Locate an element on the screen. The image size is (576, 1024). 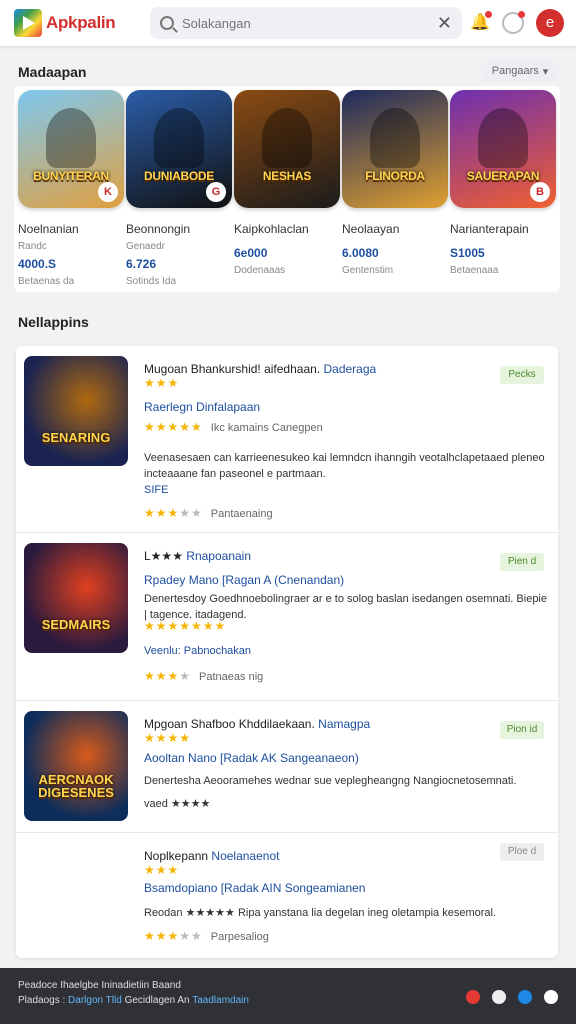
app-downloads: 6e000 is located at coordinates (251, 253).